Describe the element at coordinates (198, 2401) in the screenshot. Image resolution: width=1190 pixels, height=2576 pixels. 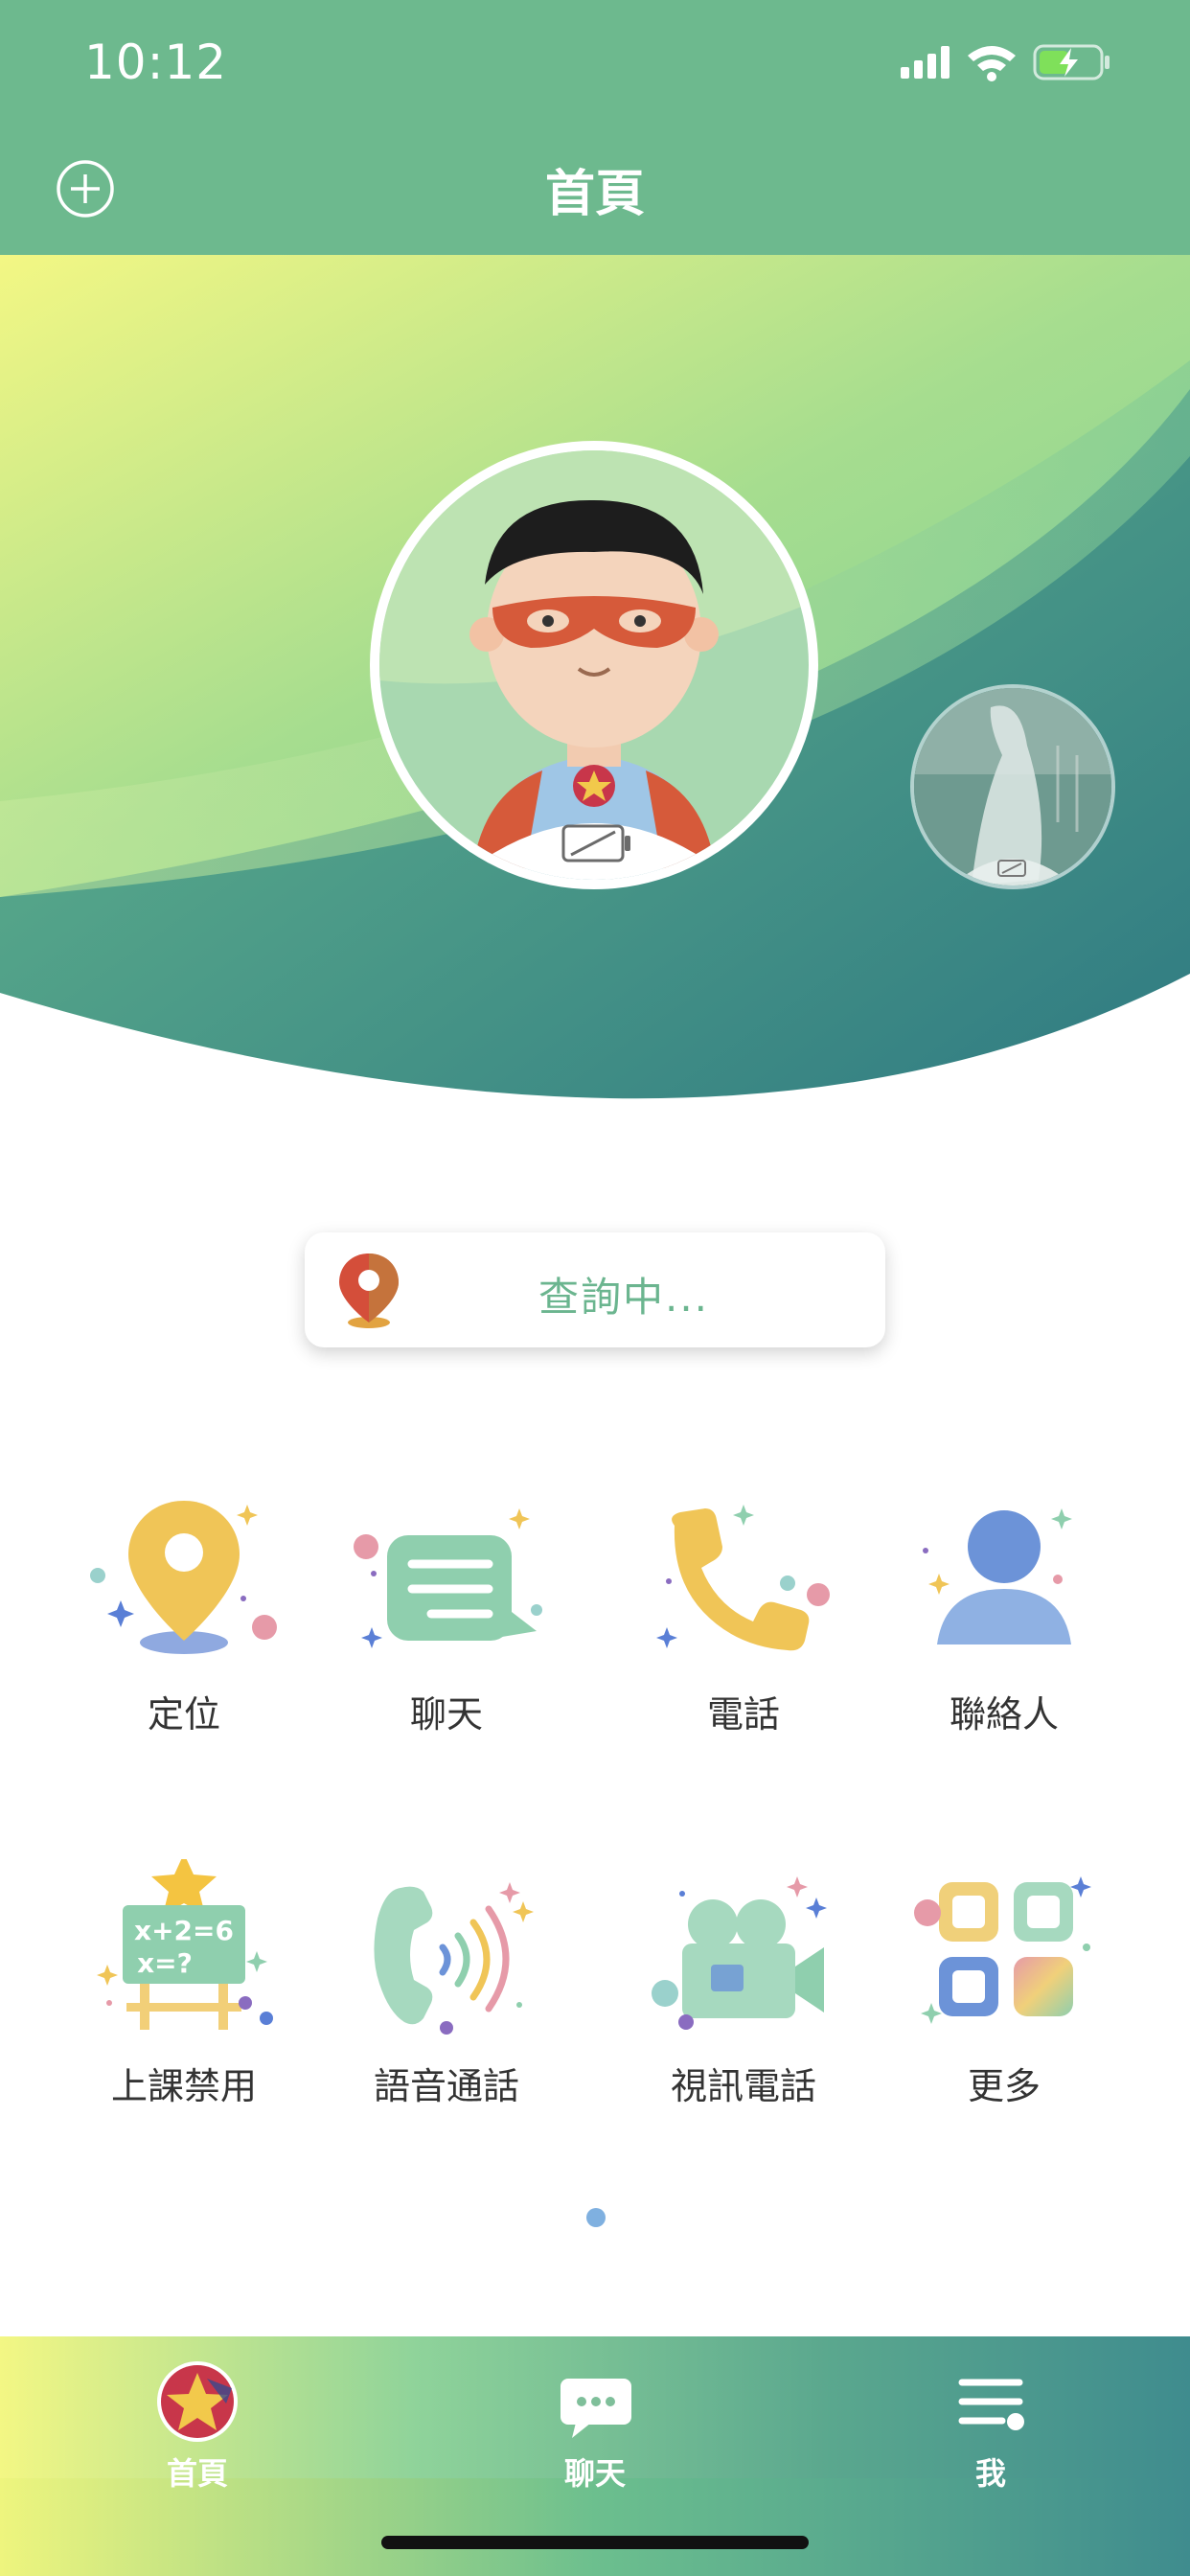
I see `home-star-icon` at that location.